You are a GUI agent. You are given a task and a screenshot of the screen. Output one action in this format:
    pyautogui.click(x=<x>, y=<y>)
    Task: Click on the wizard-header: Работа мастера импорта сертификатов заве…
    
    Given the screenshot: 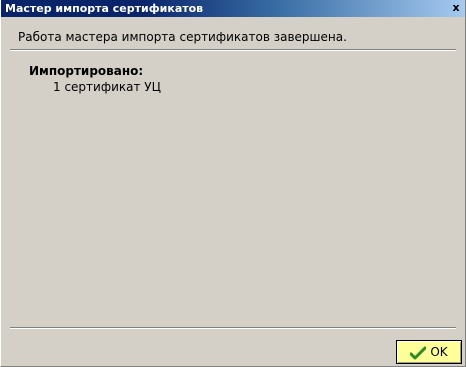 What is the action you would take?
    pyautogui.click(x=182, y=37)
    